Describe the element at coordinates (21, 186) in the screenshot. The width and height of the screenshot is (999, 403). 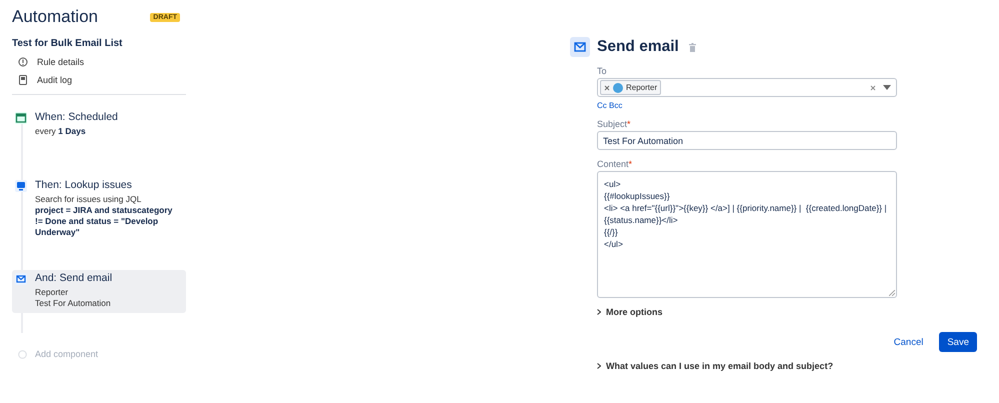
I see `step-monitor-icon` at that location.